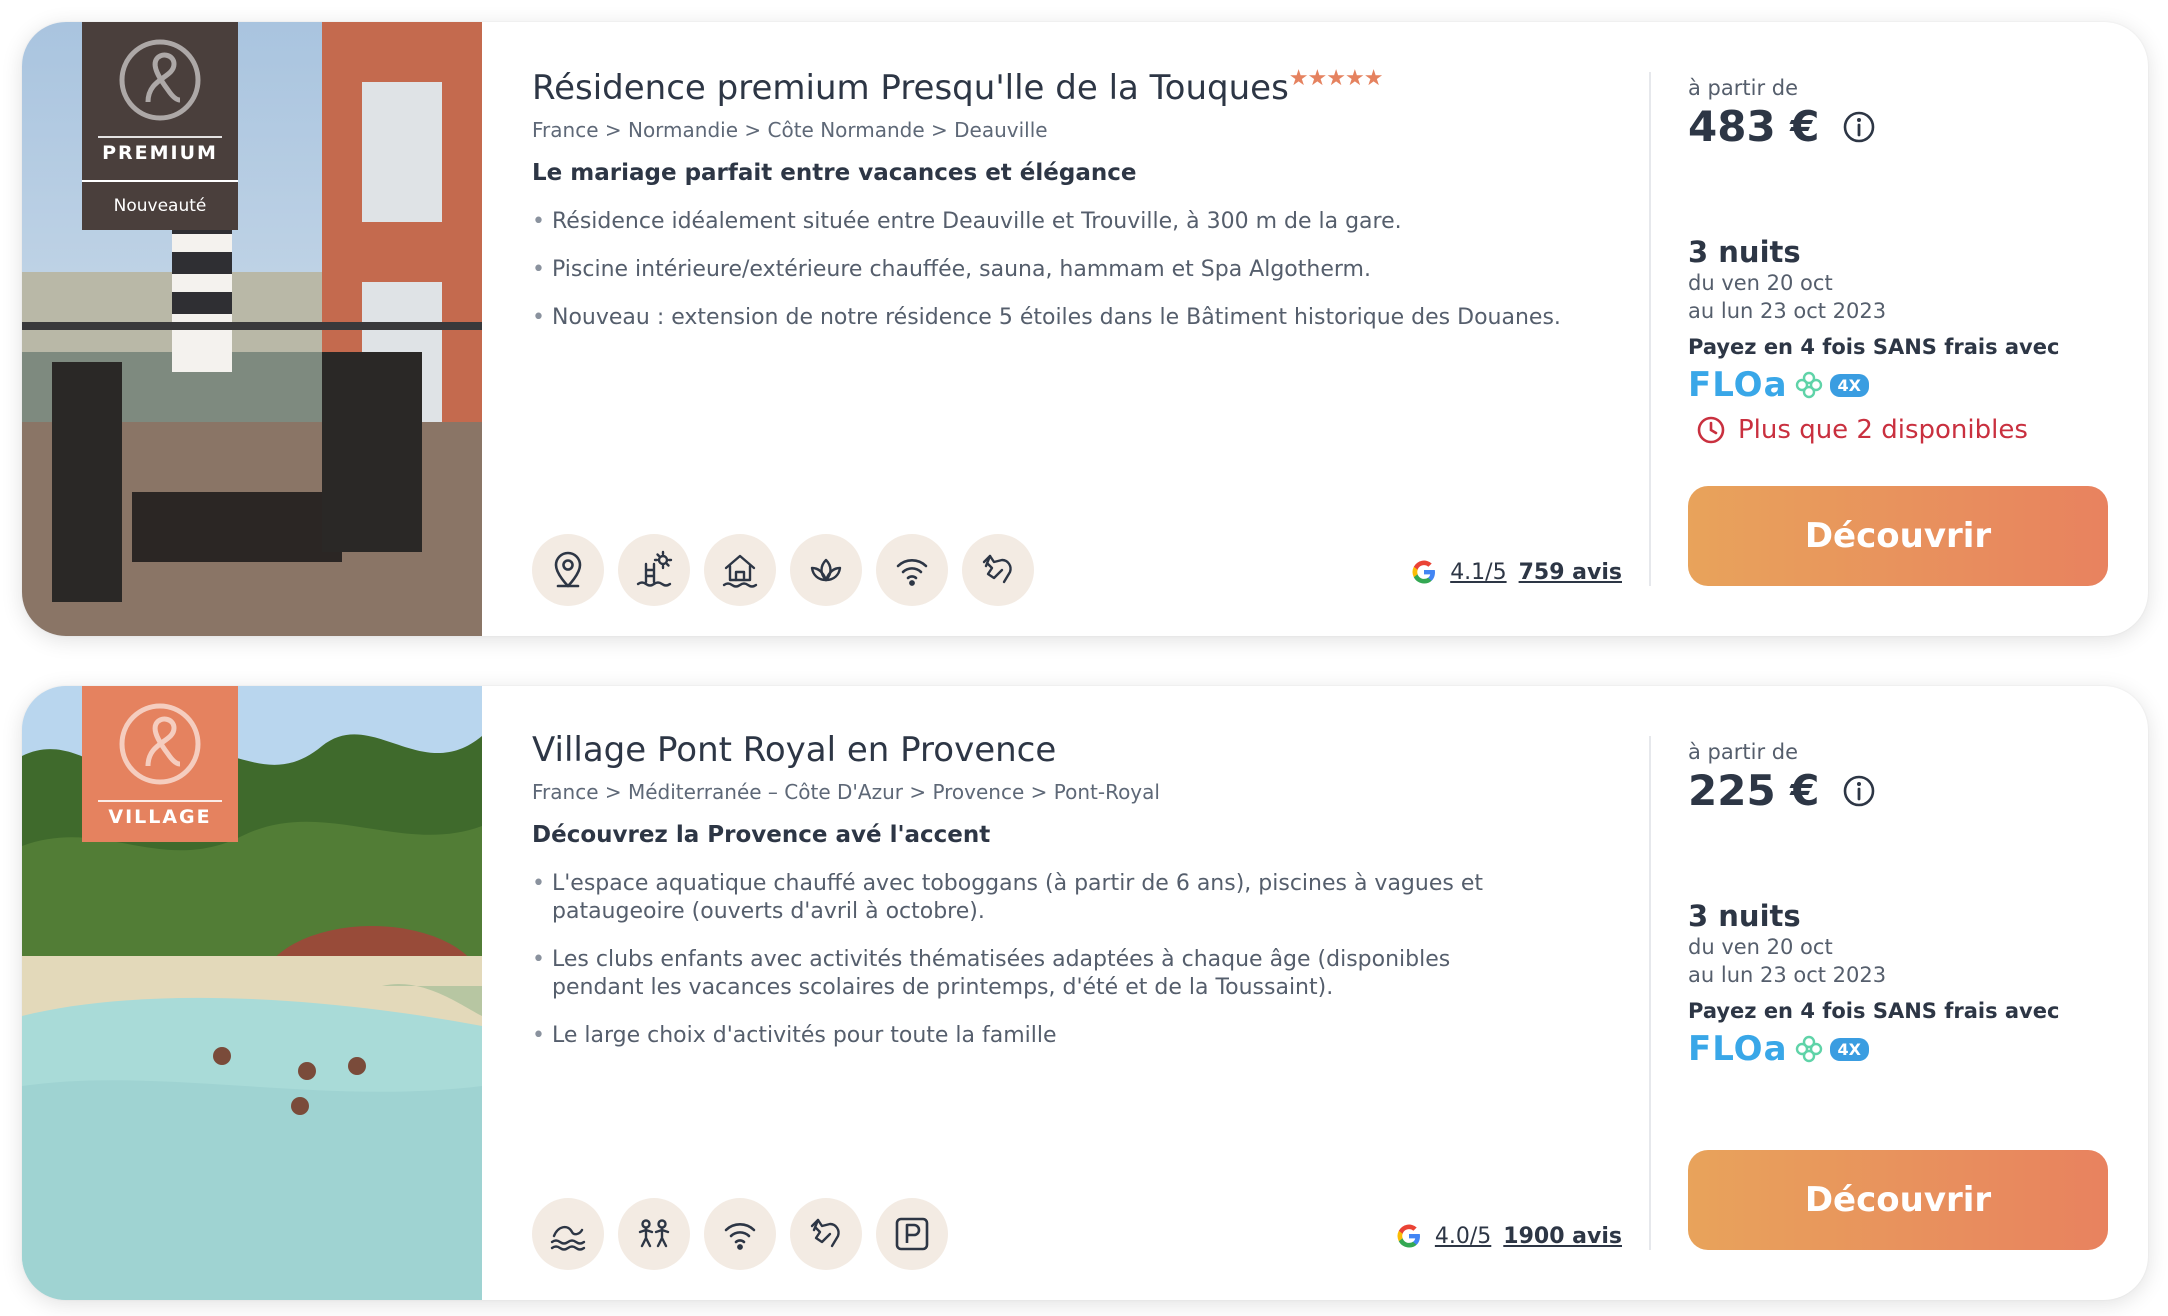  What do you see at coordinates (1077, 750) in the screenshot?
I see `residence-title: Village Pont Royal en Provence` at bounding box center [1077, 750].